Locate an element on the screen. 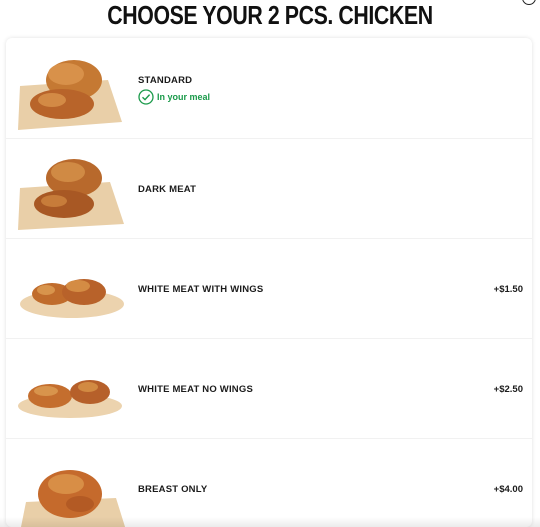 The width and height of the screenshot is (540, 527). option-label: DARK MEAT is located at coordinates (167, 189).